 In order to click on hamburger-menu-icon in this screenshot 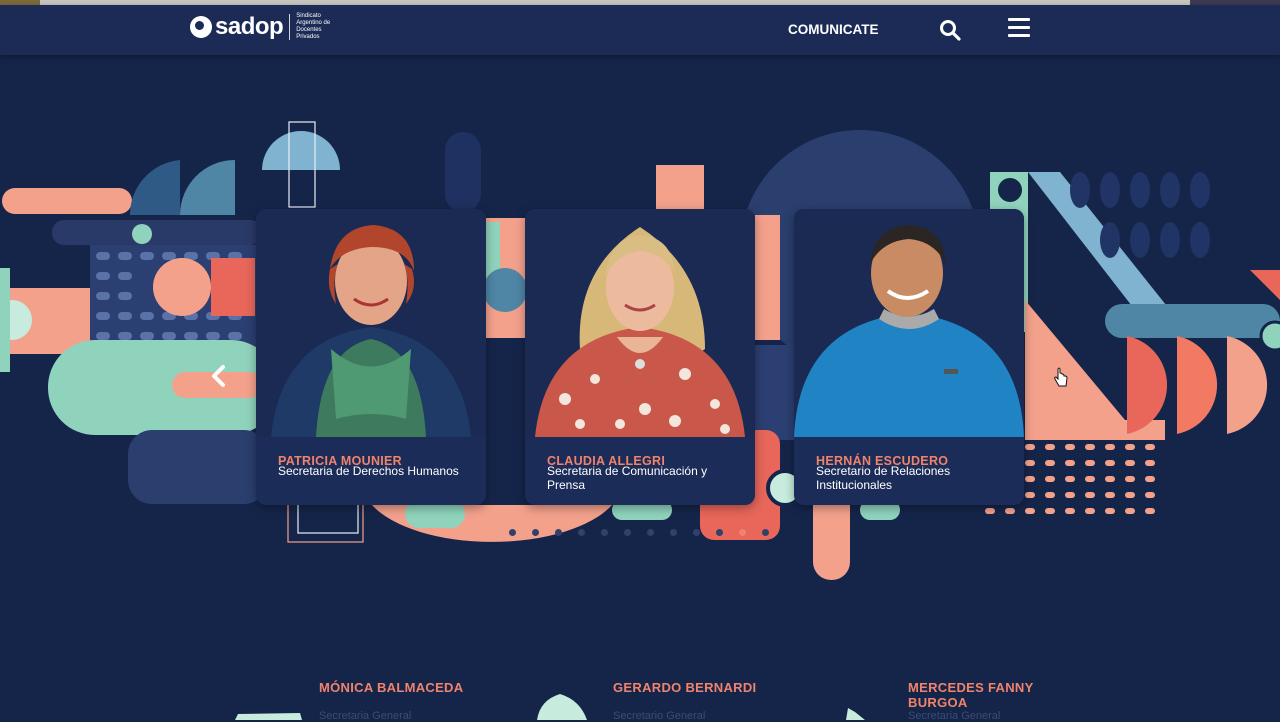, I will do `click(1019, 28)`.